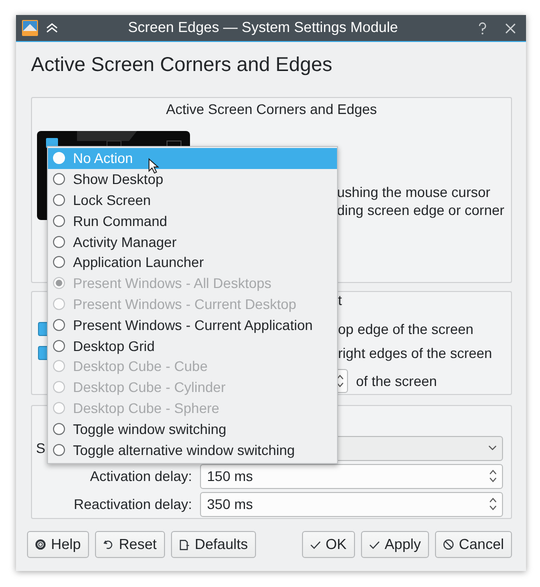 The width and height of the screenshot is (540, 587). I want to click on field-label: S, so click(41, 448).